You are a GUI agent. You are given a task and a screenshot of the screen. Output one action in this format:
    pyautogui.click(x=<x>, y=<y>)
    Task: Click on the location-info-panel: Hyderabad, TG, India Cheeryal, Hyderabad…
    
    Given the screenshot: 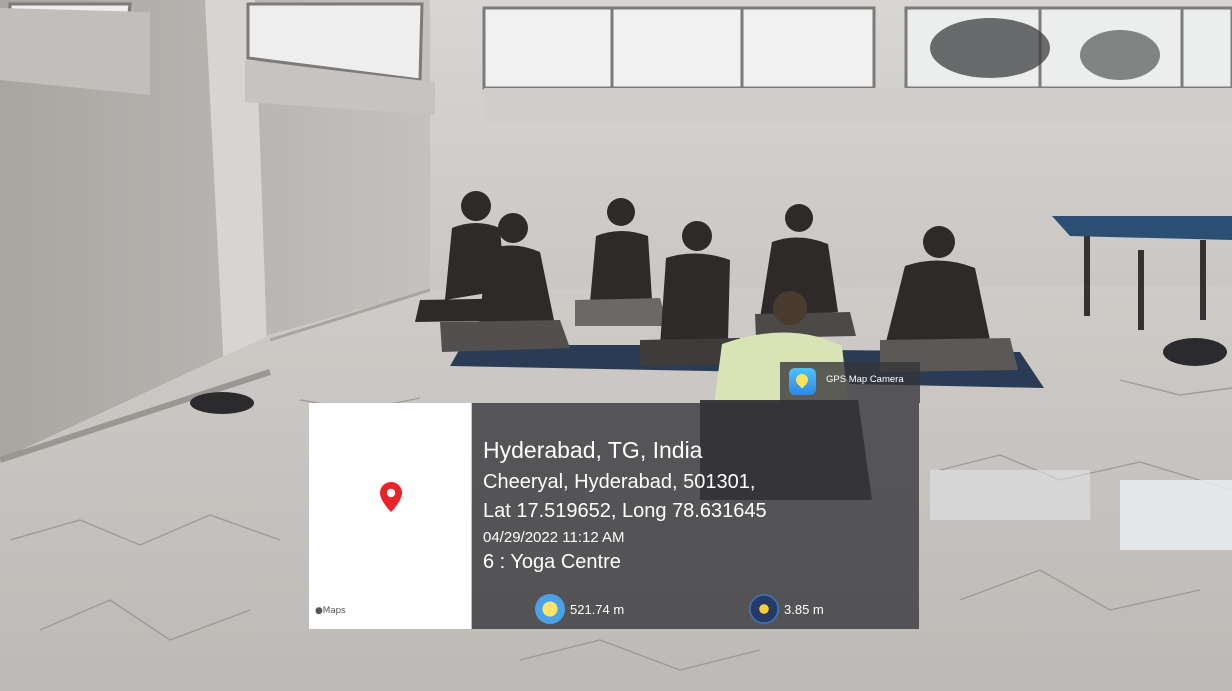 What is the action you would take?
    pyautogui.click(x=695, y=516)
    